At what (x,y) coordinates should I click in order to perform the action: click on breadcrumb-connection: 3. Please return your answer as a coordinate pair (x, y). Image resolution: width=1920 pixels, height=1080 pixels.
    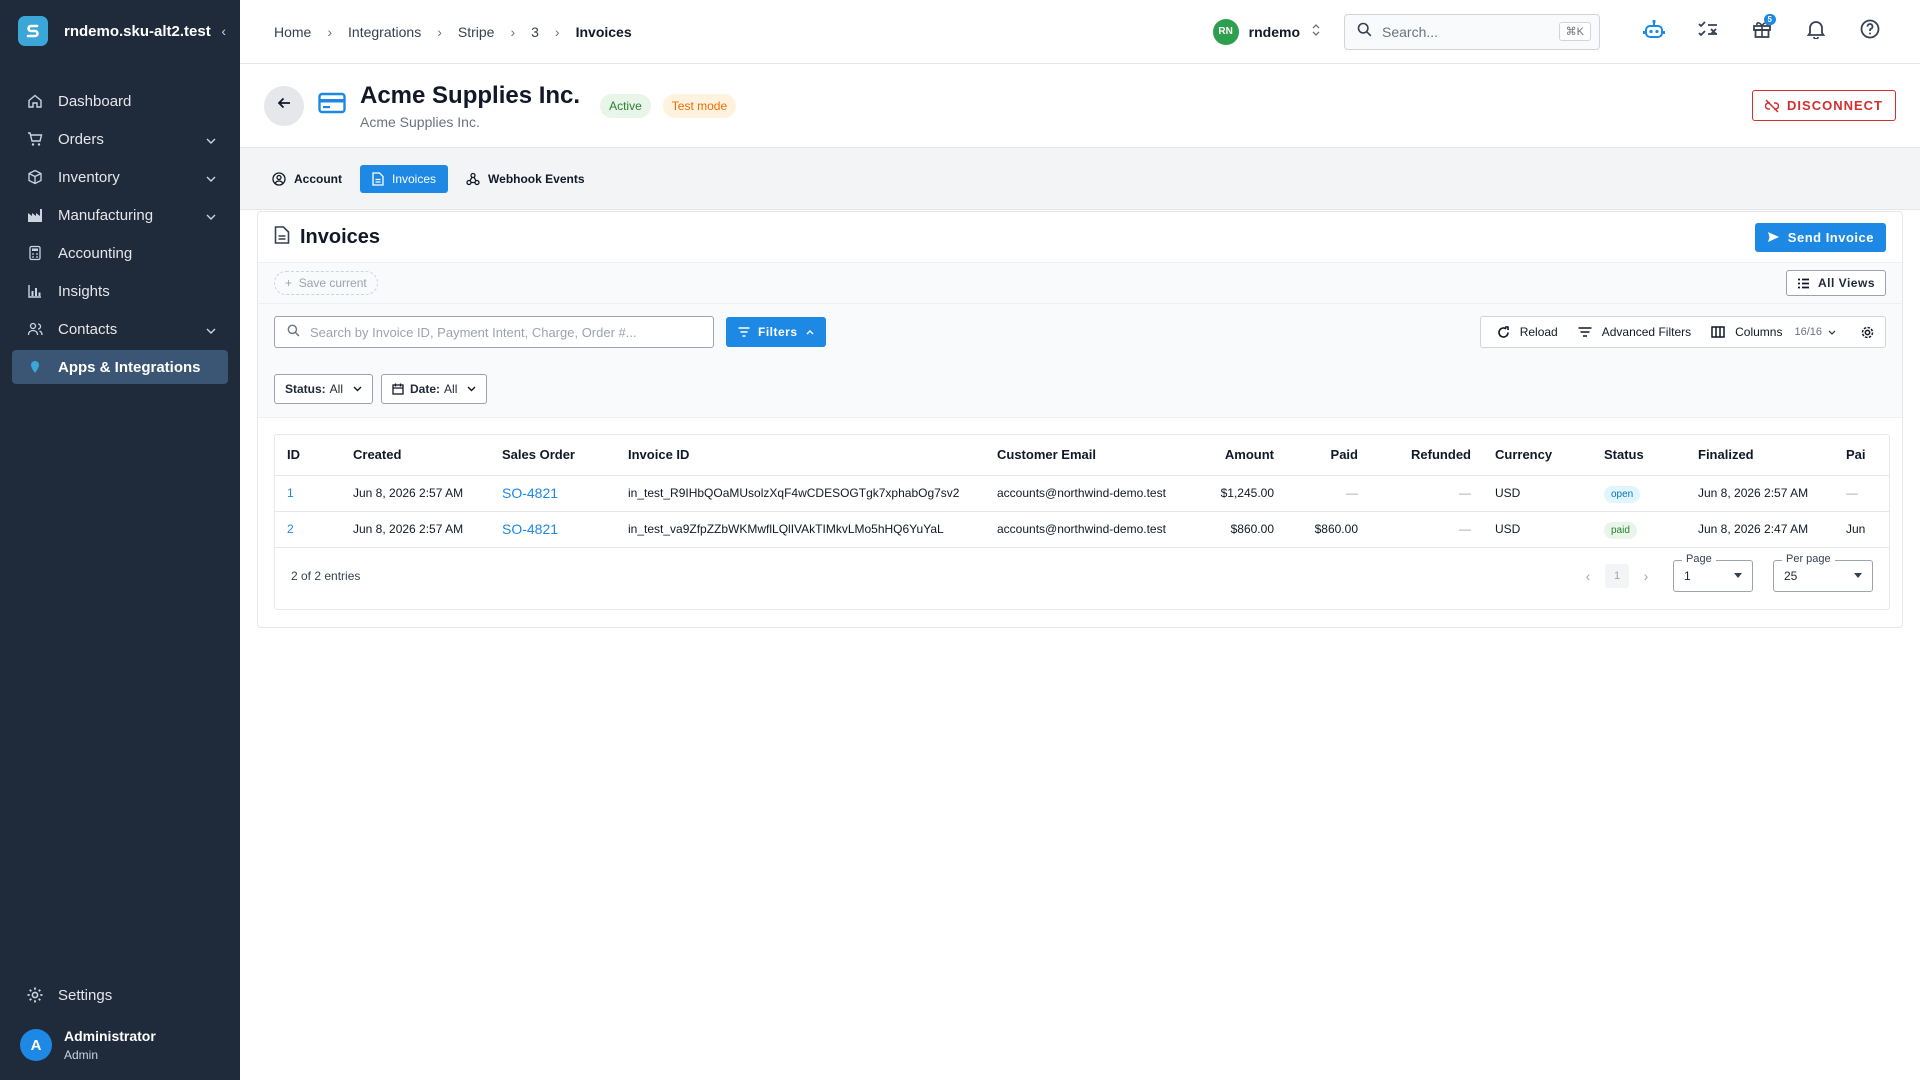
    Looking at the image, I should click on (535, 32).